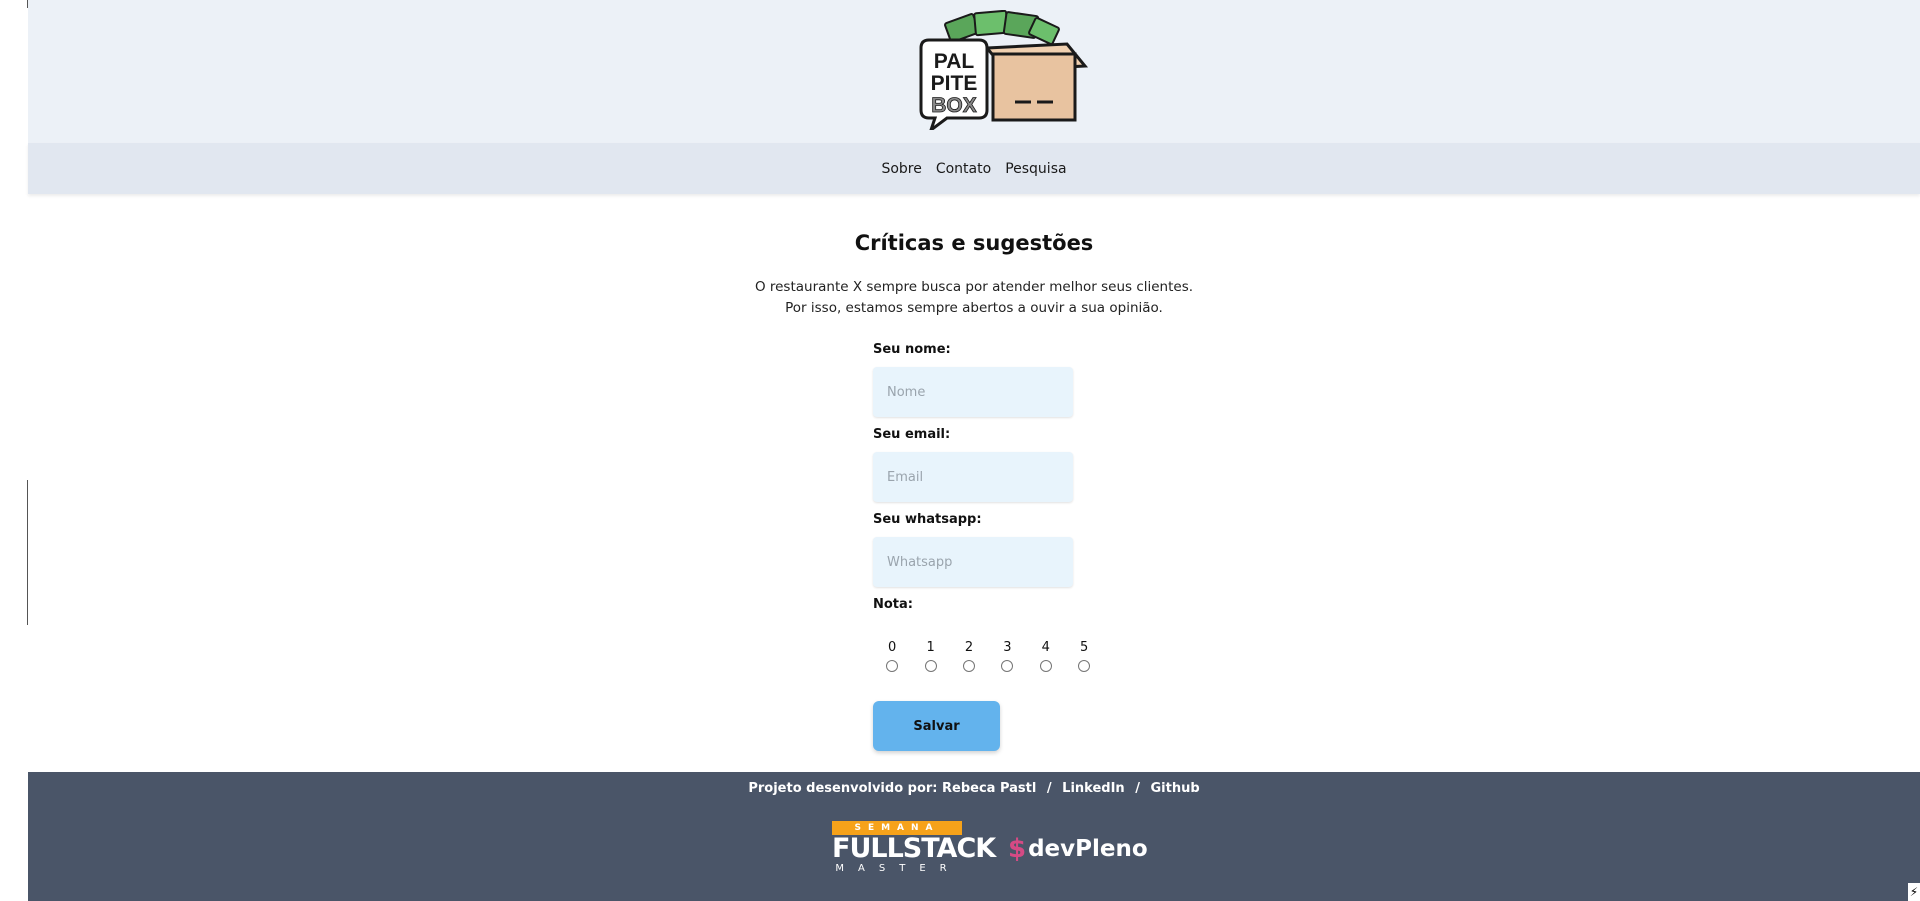 The width and height of the screenshot is (1920, 901). I want to click on rating-option-2: 2, so click(969, 656).